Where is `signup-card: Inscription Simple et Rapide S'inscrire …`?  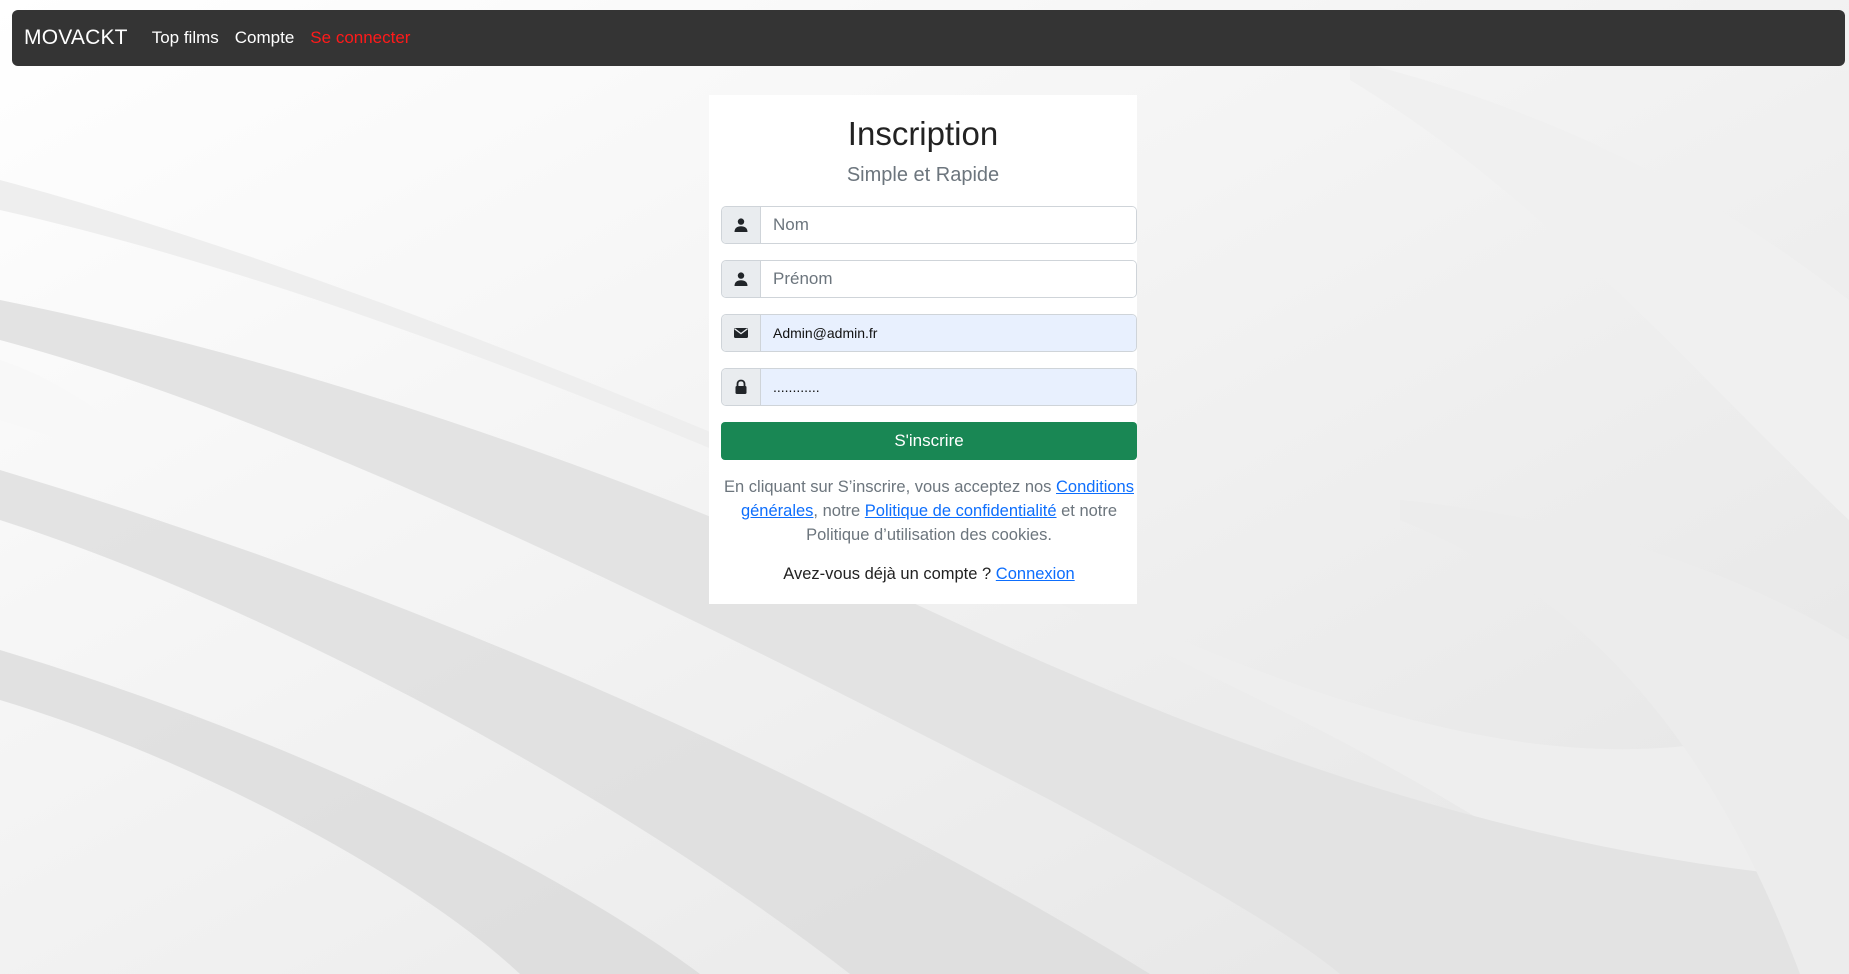
signup-card: Inscription Simple et Rapide S'inscrire … is located at coordinates (923, 349).